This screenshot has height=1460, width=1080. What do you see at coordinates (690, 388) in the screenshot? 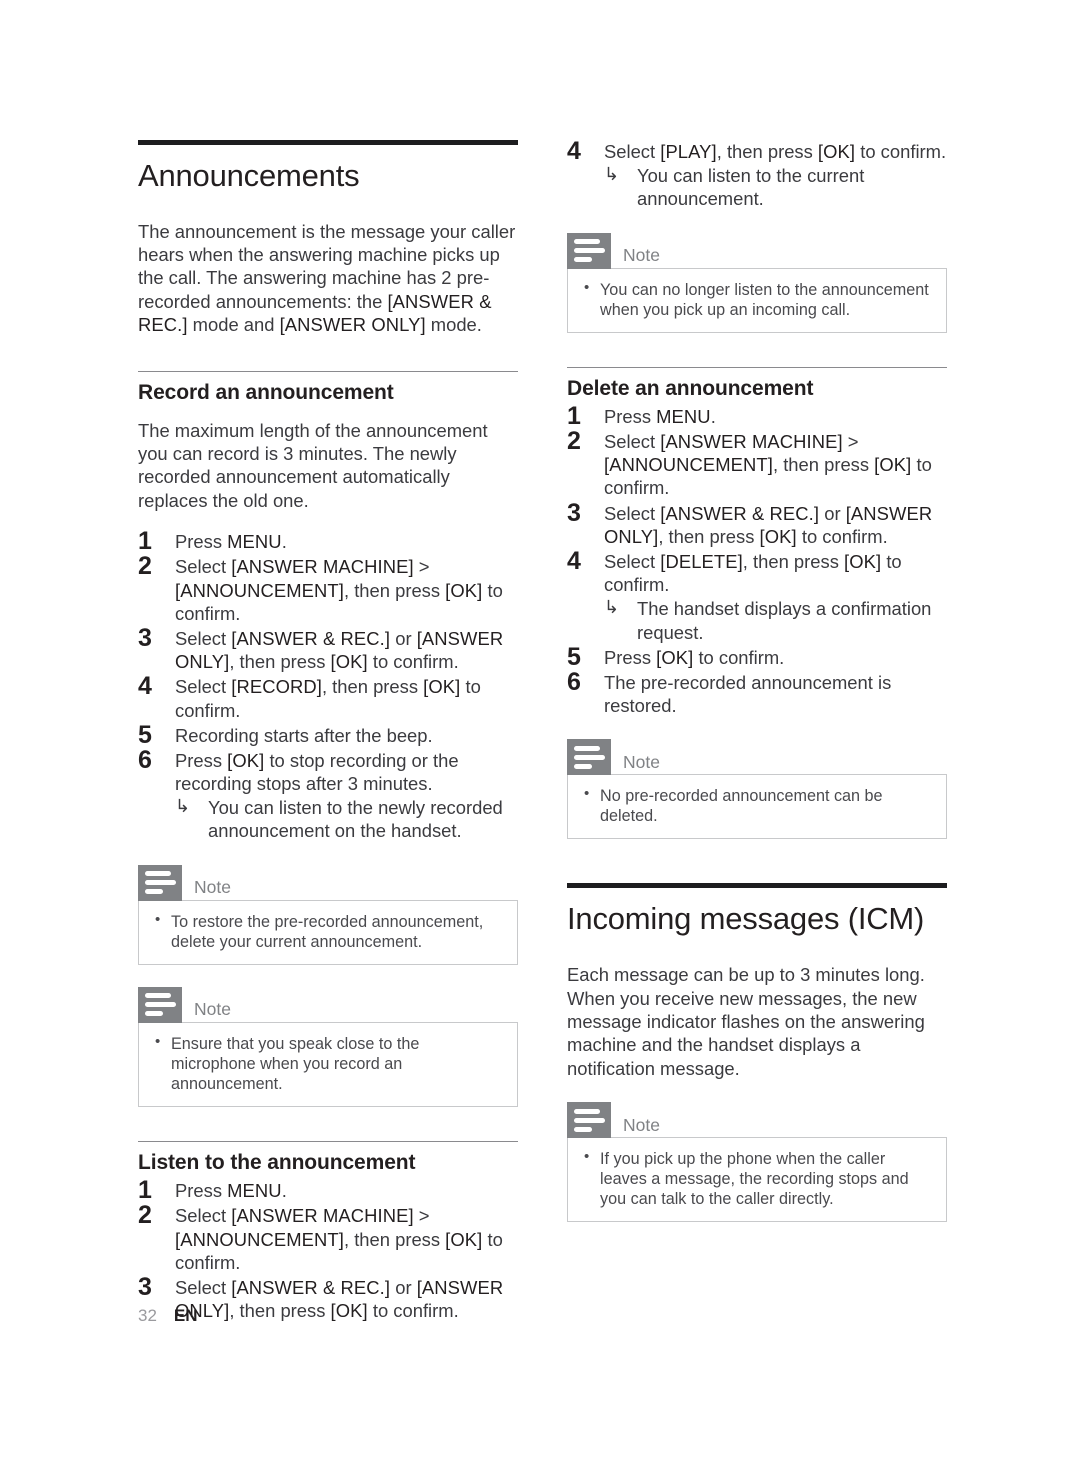
I see `subsection-heading-delete: Delete an announcement` at bounding box center [690, 388].